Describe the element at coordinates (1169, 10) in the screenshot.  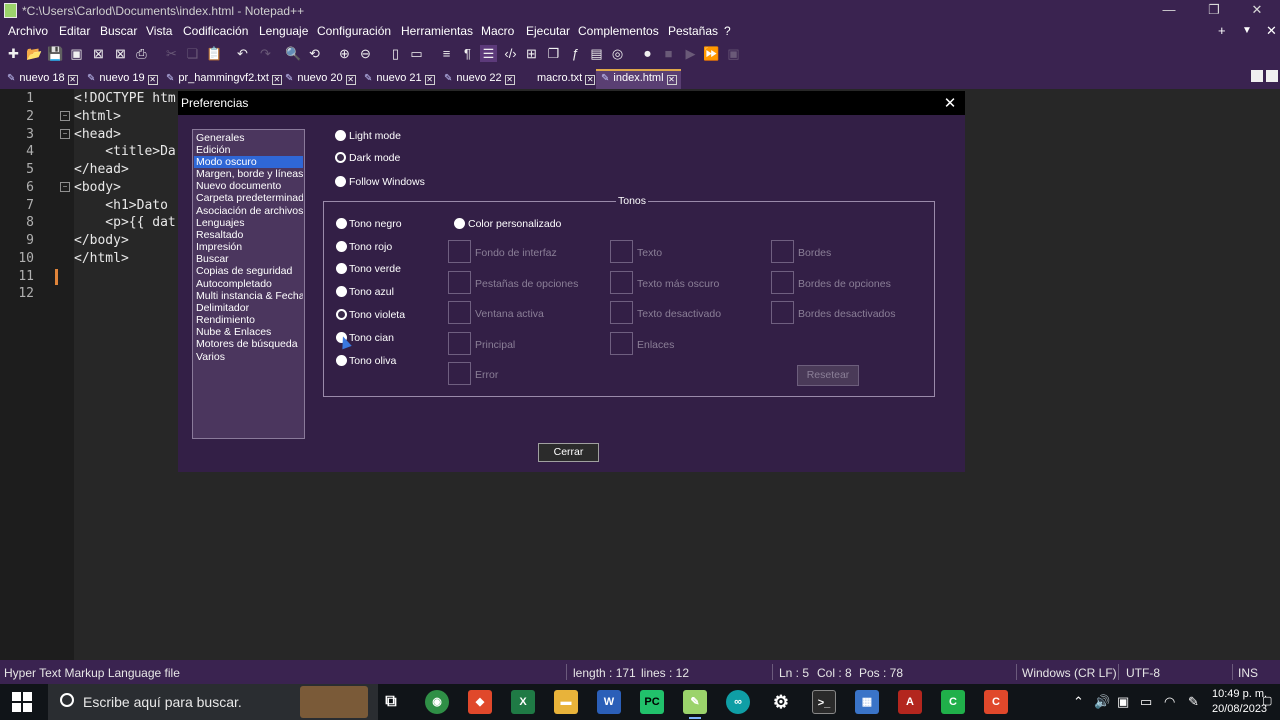
I see `minimize-icon: —` at that location.